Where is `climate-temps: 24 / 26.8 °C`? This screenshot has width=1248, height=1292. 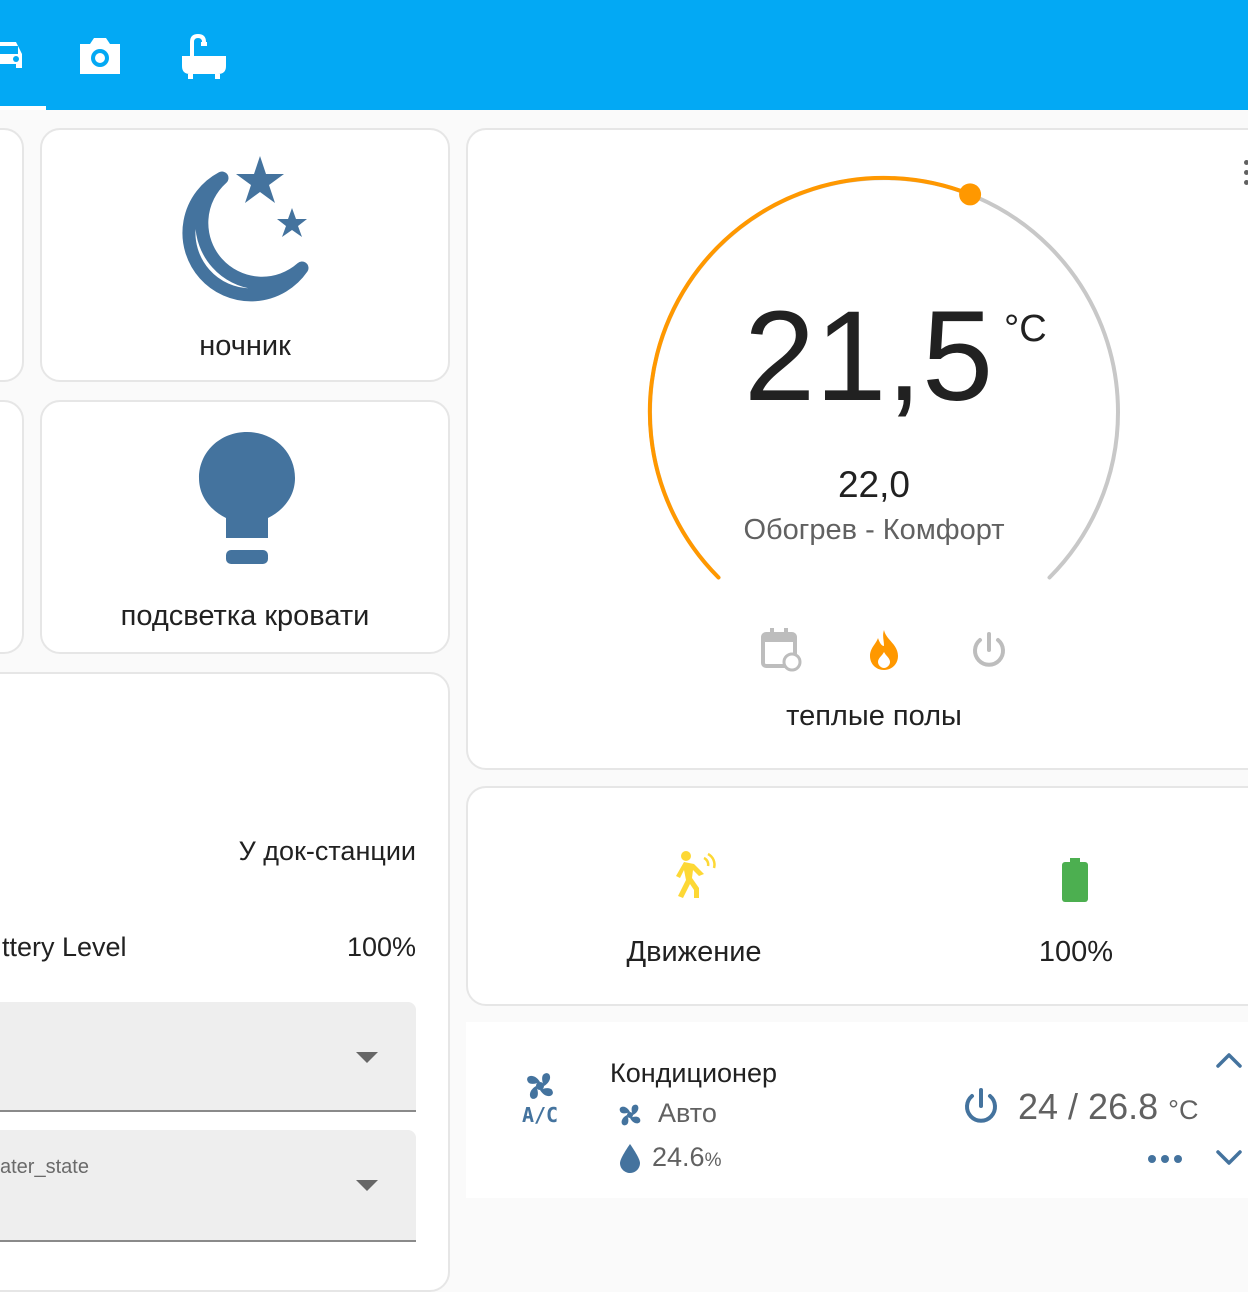 climate-temps: 24 / 26.8 °C is located at coordinates (1108, 1107).